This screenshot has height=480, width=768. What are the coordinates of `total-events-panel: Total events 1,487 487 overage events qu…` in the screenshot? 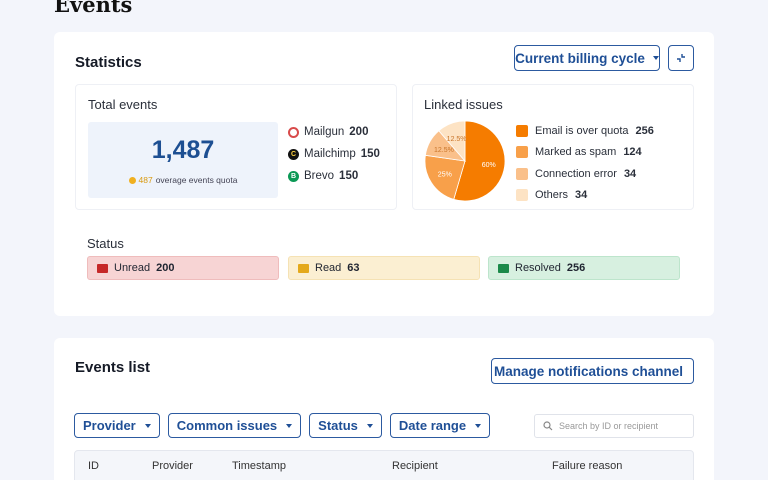 It's located at (236, 147).